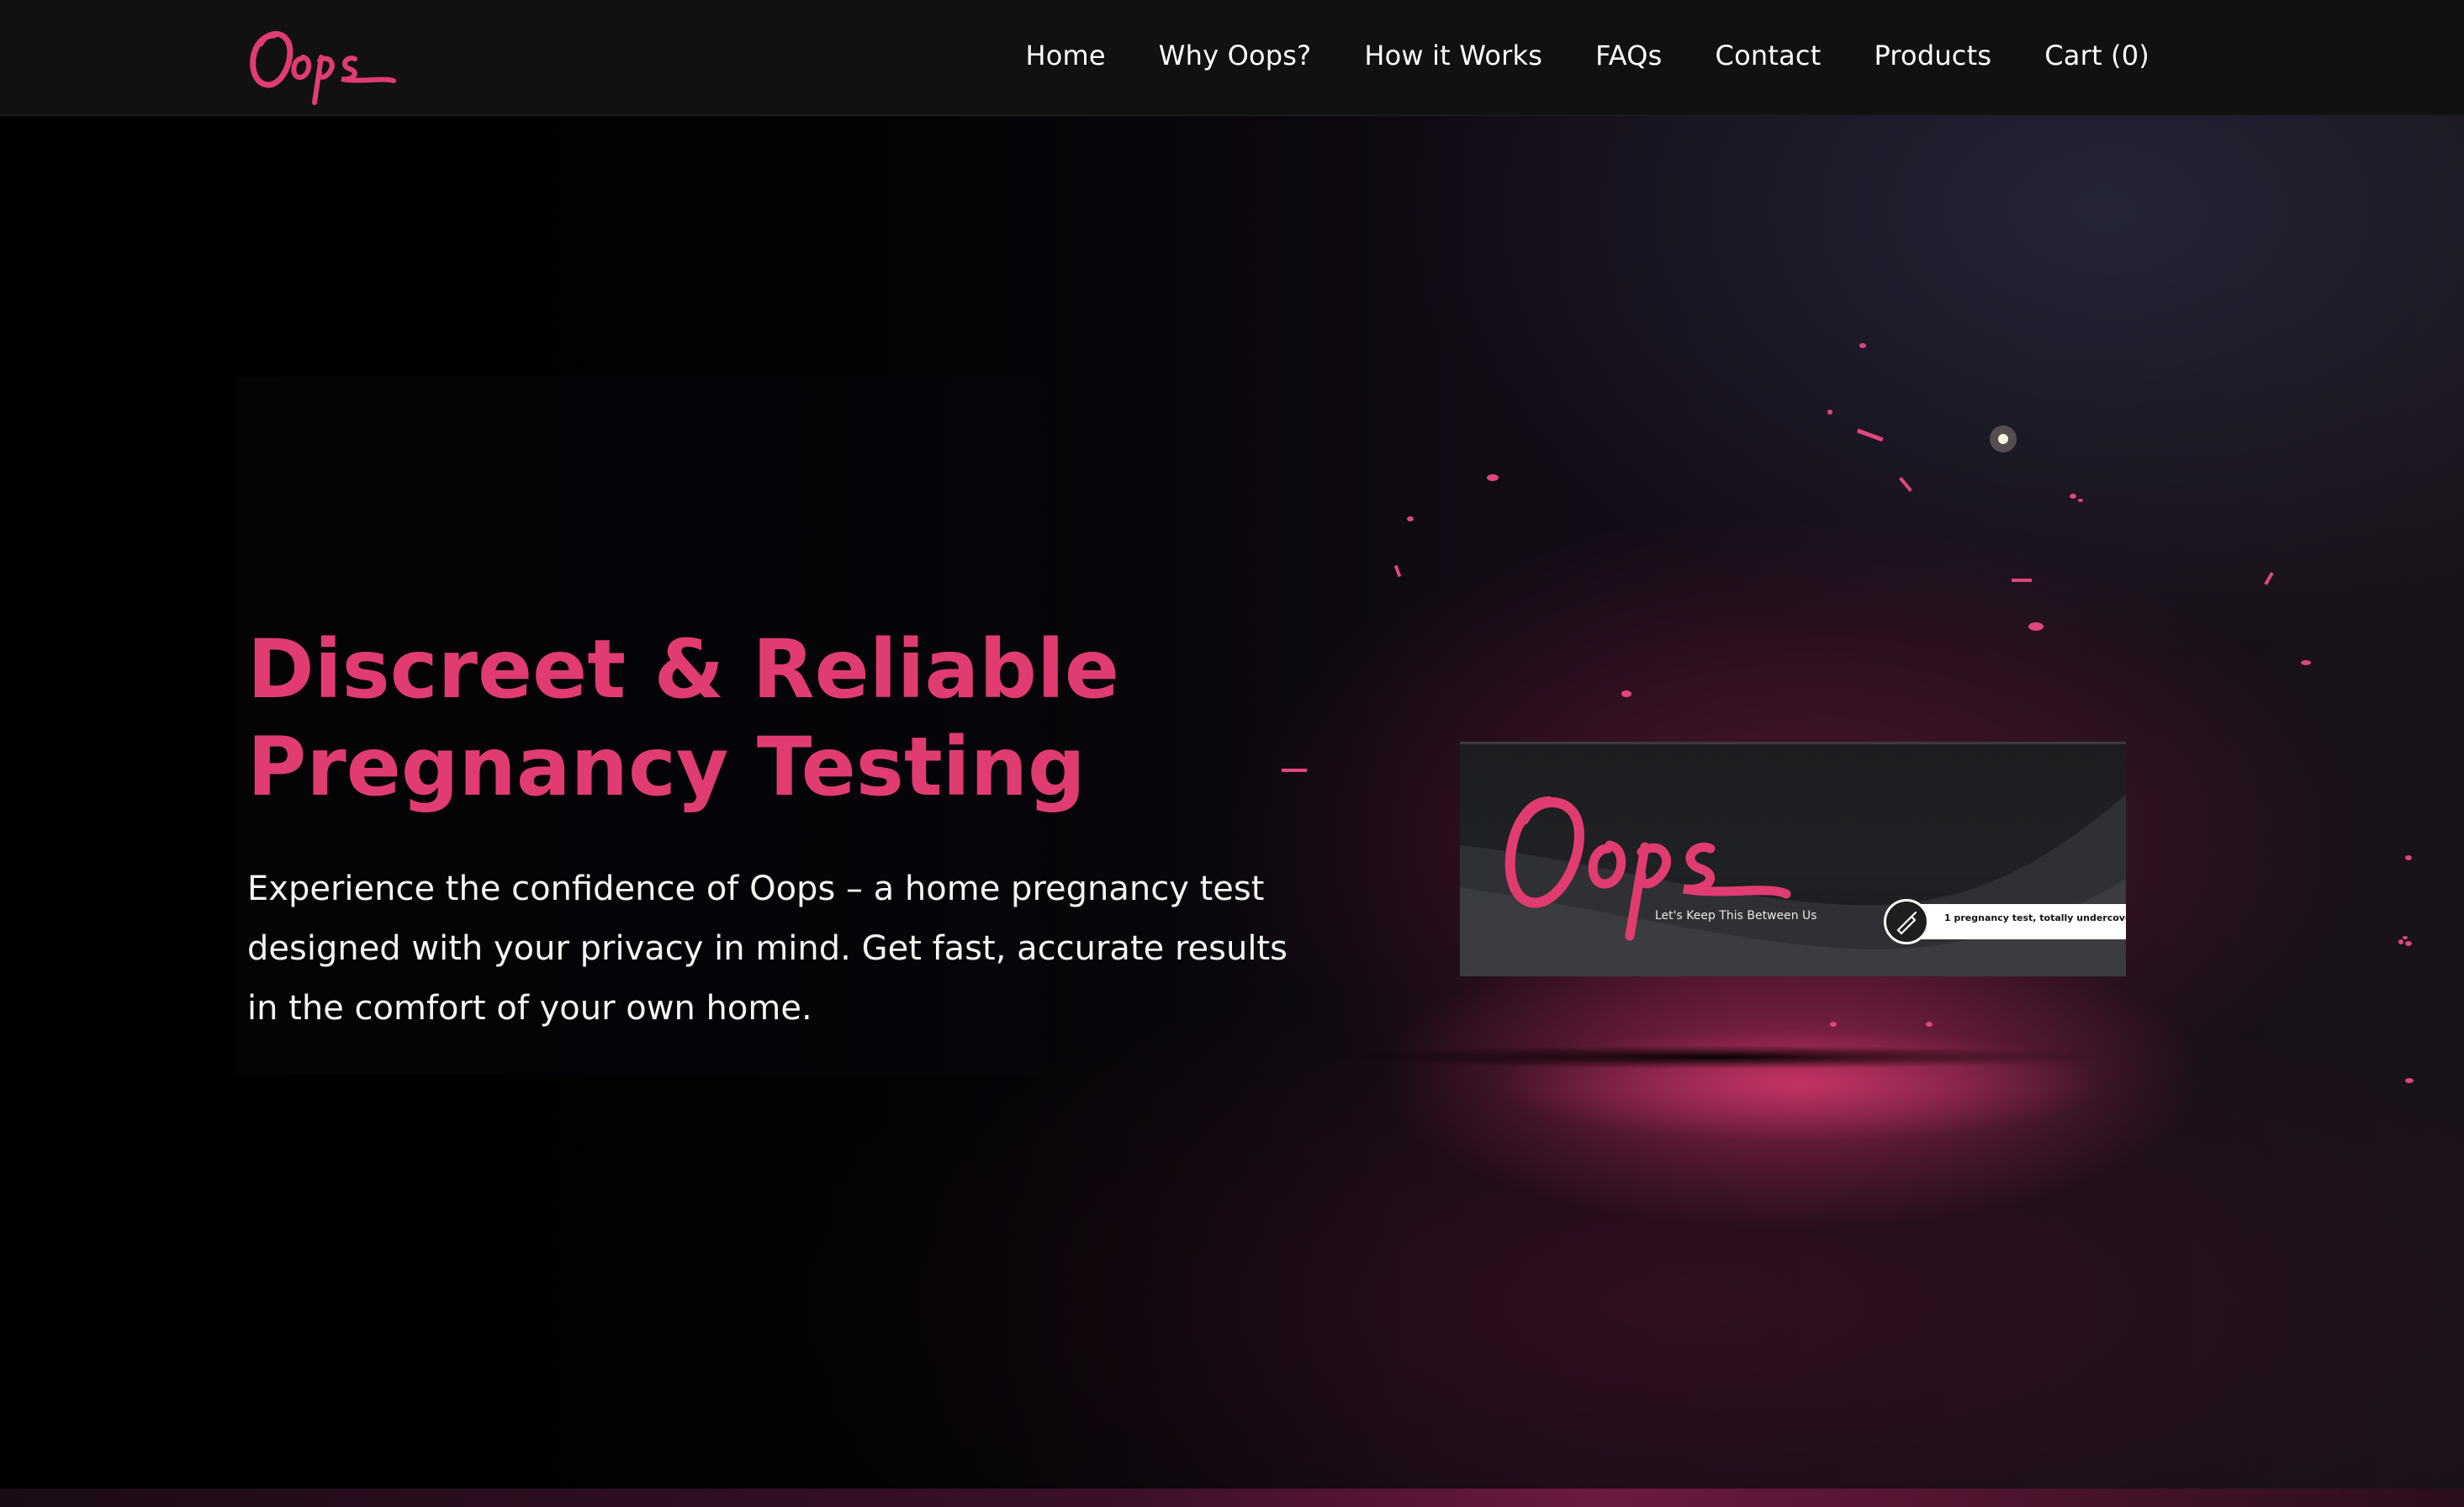 This screenshot has width=2464, height=1507. What do you see at coordinates (322, 65) in the screenshot?
I see `oops-logo` at bounding box center [322, 65].